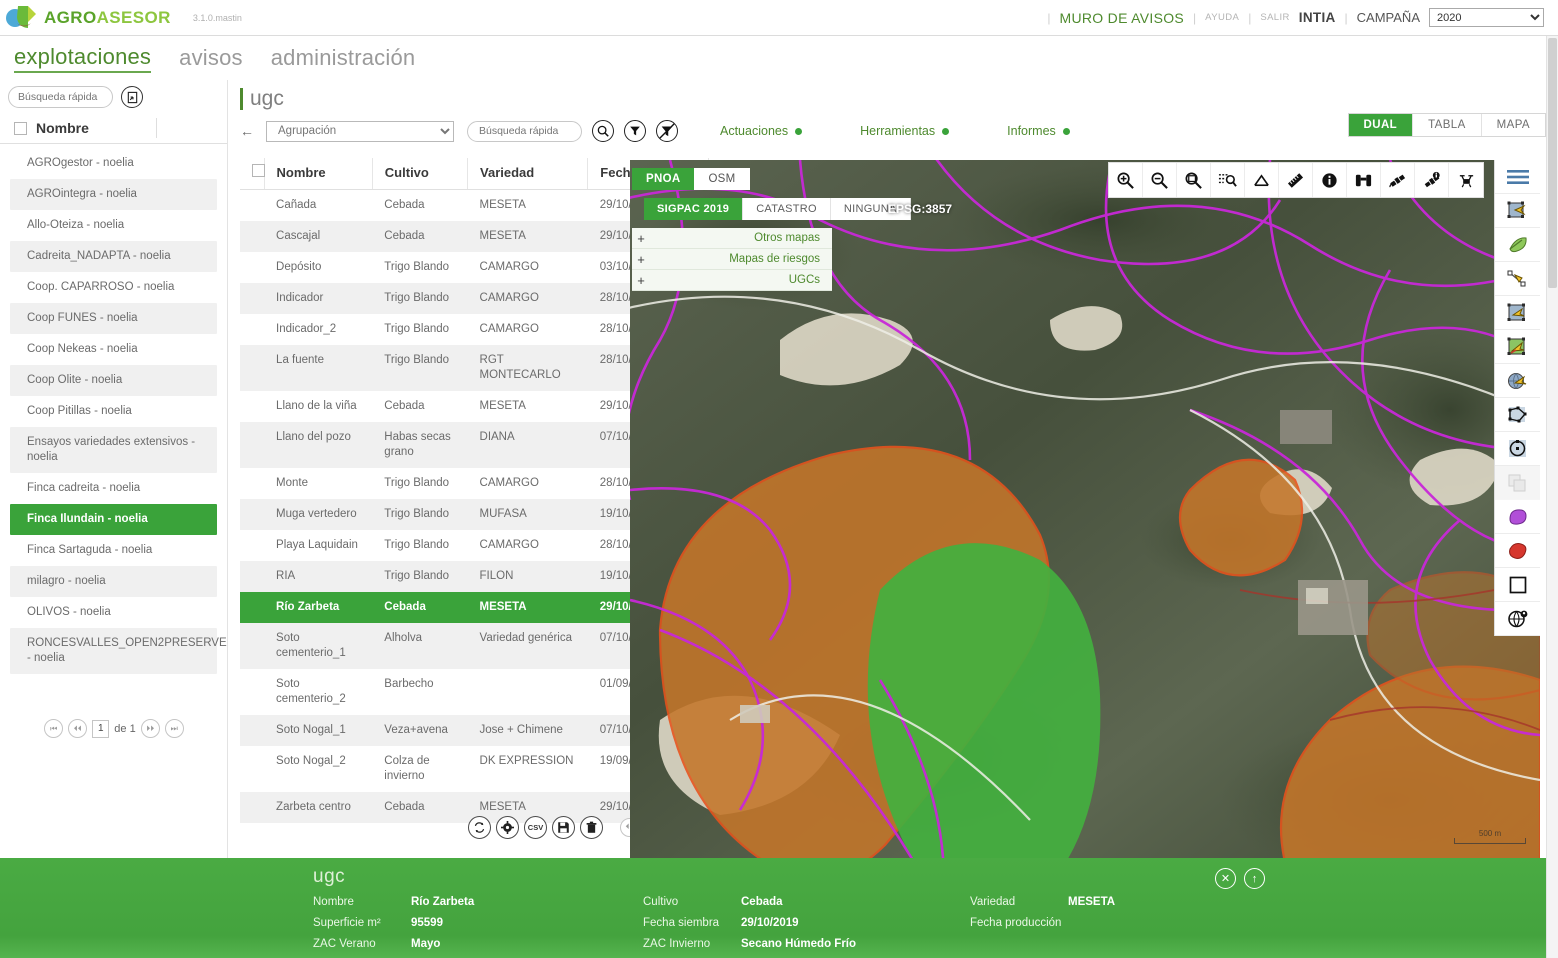 This screenshot has width=1558, height=958. What do you see at coordinates (1517, 483) in the screenshot?
I see `copy-shape-icon` at bounding box center [1517, 483].